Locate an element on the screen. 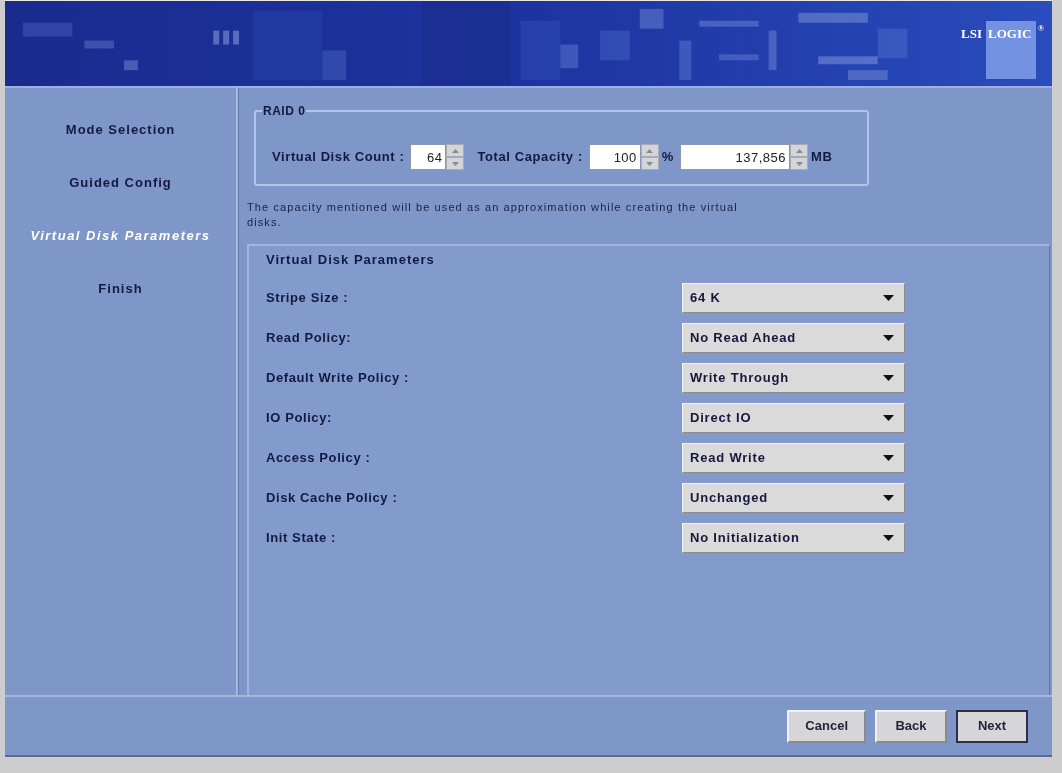  dropdown: Direct IO is located at coordinates (793, 418).